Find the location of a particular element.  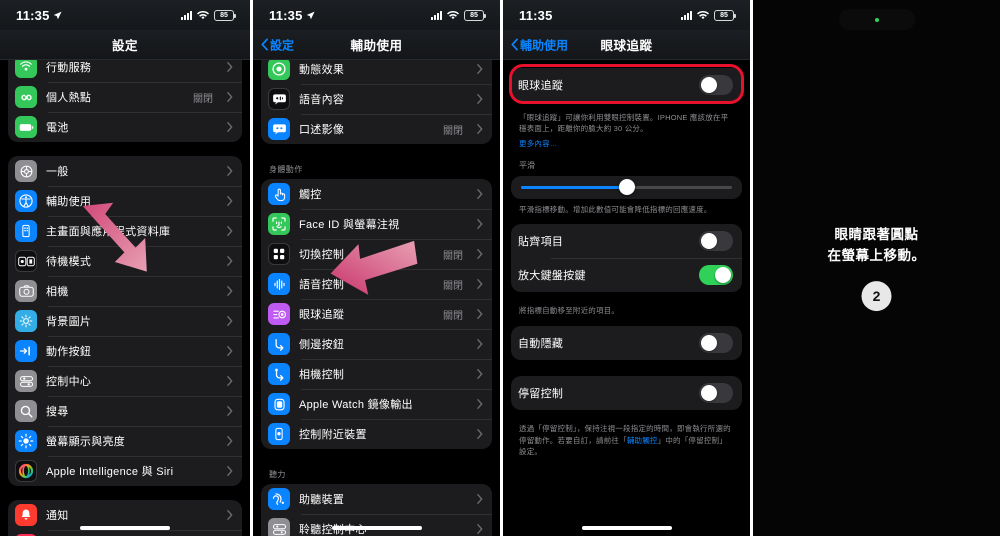

row-label: 自動隱藏 is located at coordinates (541, 344).